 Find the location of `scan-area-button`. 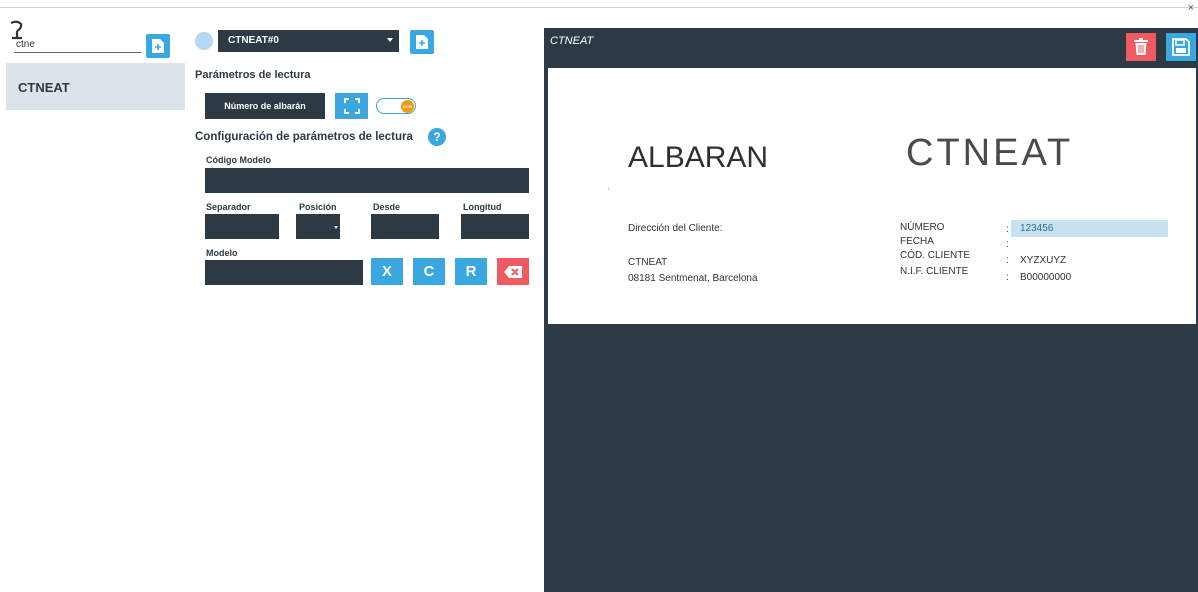

scan-area-button is located at coordinates (351, 106).